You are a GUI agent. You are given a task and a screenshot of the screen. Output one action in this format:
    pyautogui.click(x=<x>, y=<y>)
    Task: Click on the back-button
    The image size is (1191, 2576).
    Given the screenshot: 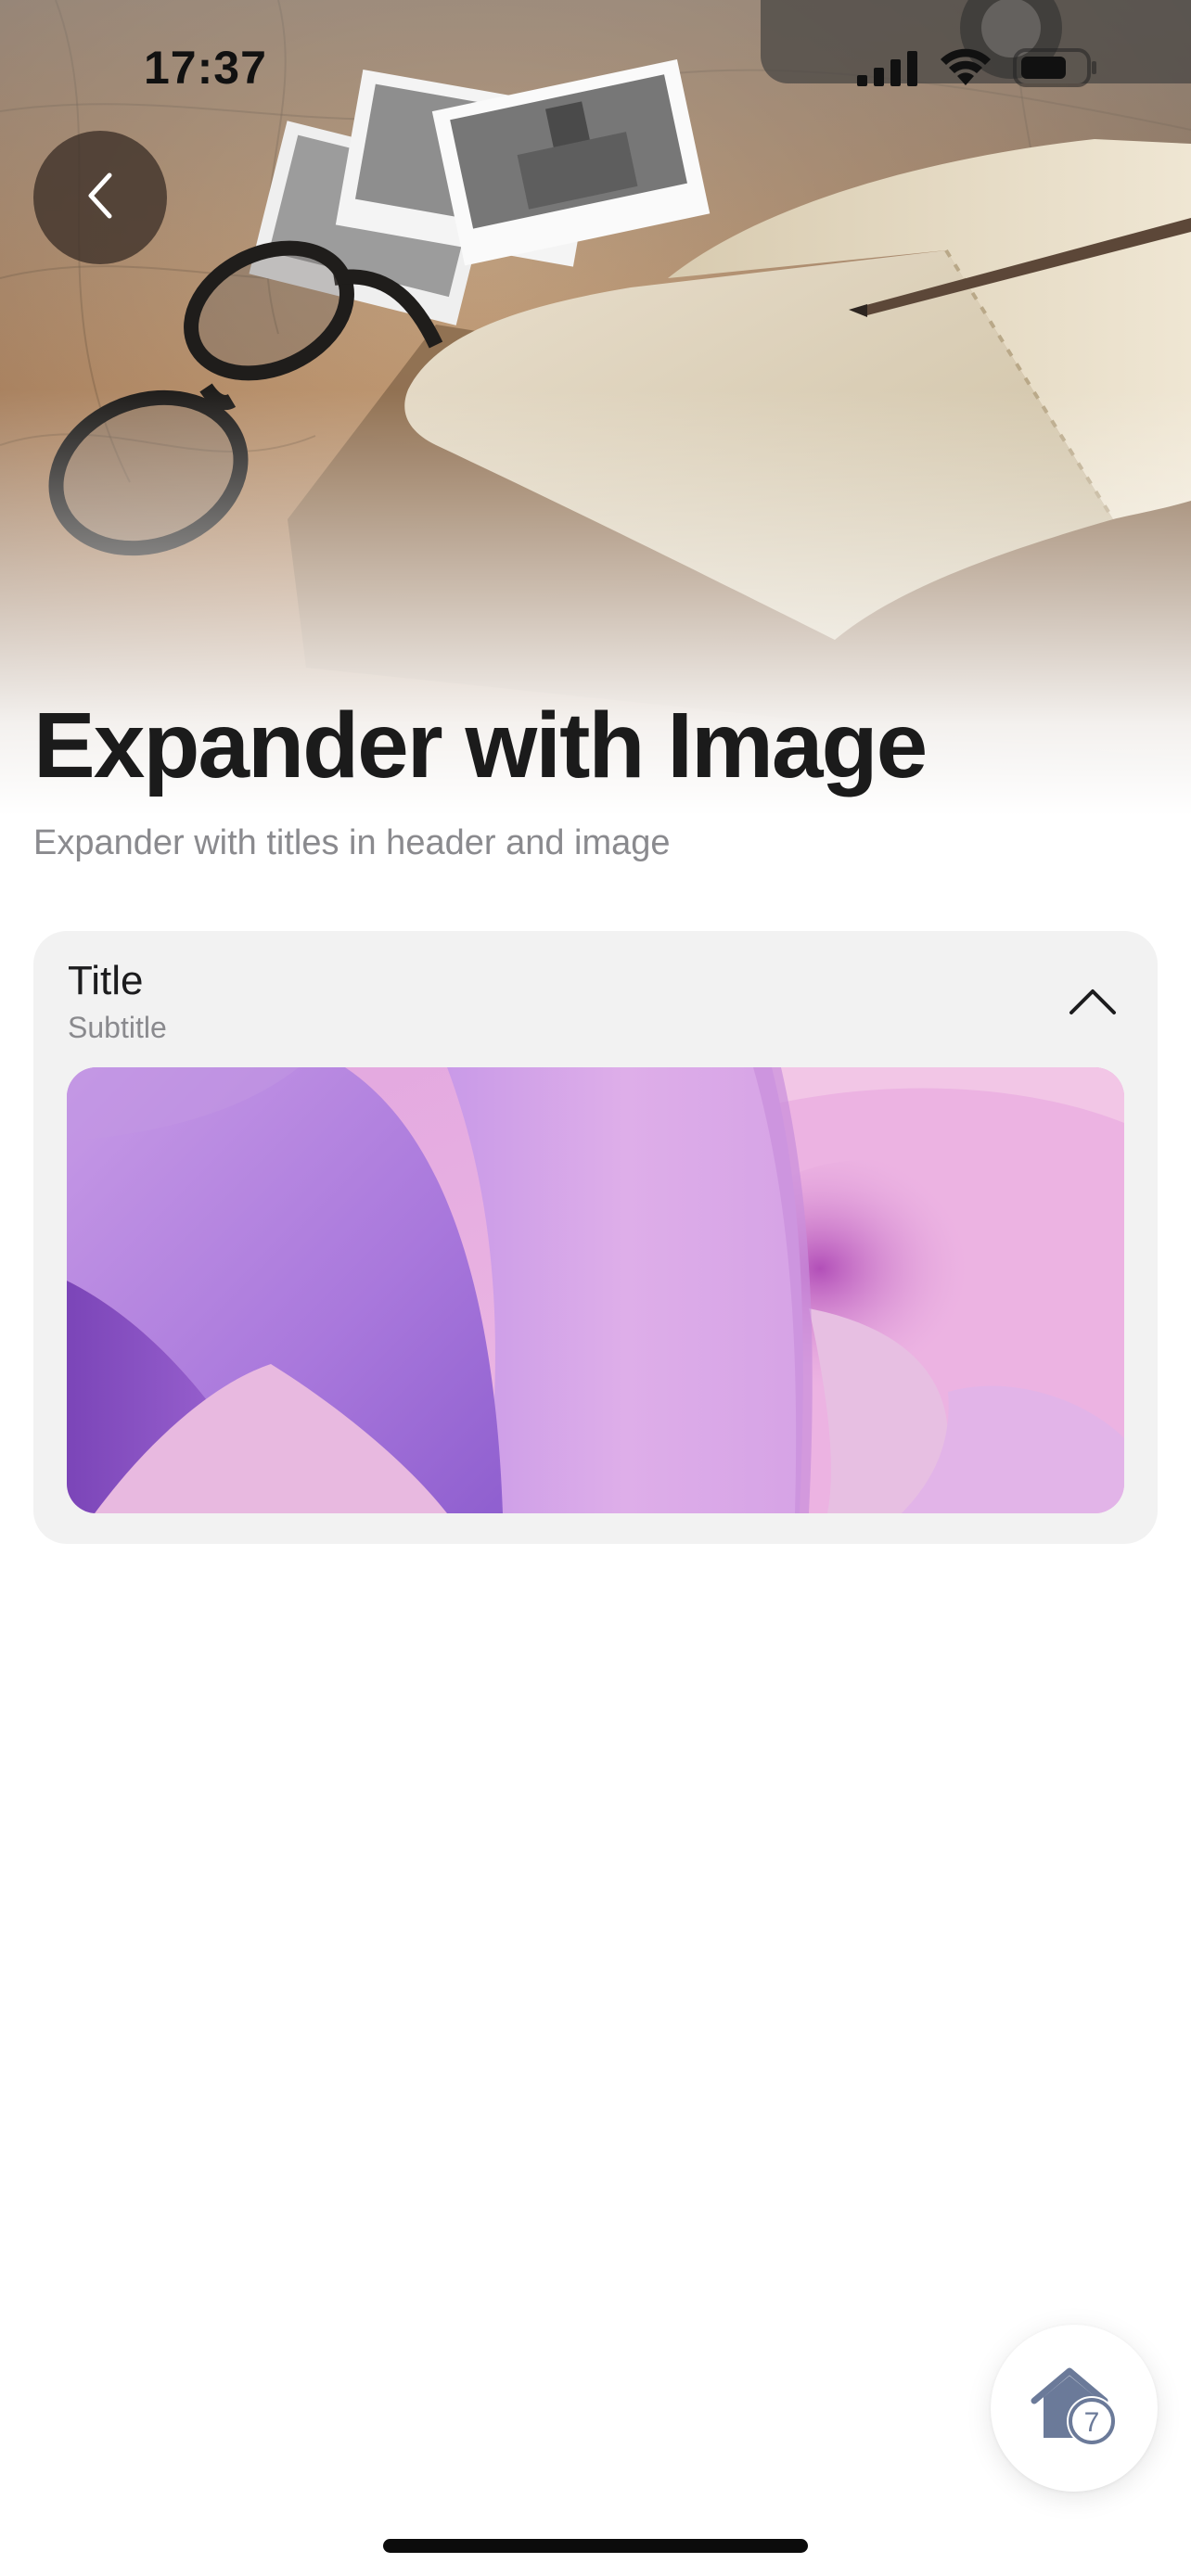 What is the action you would take?
    pyautogui.click(x=100, y=197)
    